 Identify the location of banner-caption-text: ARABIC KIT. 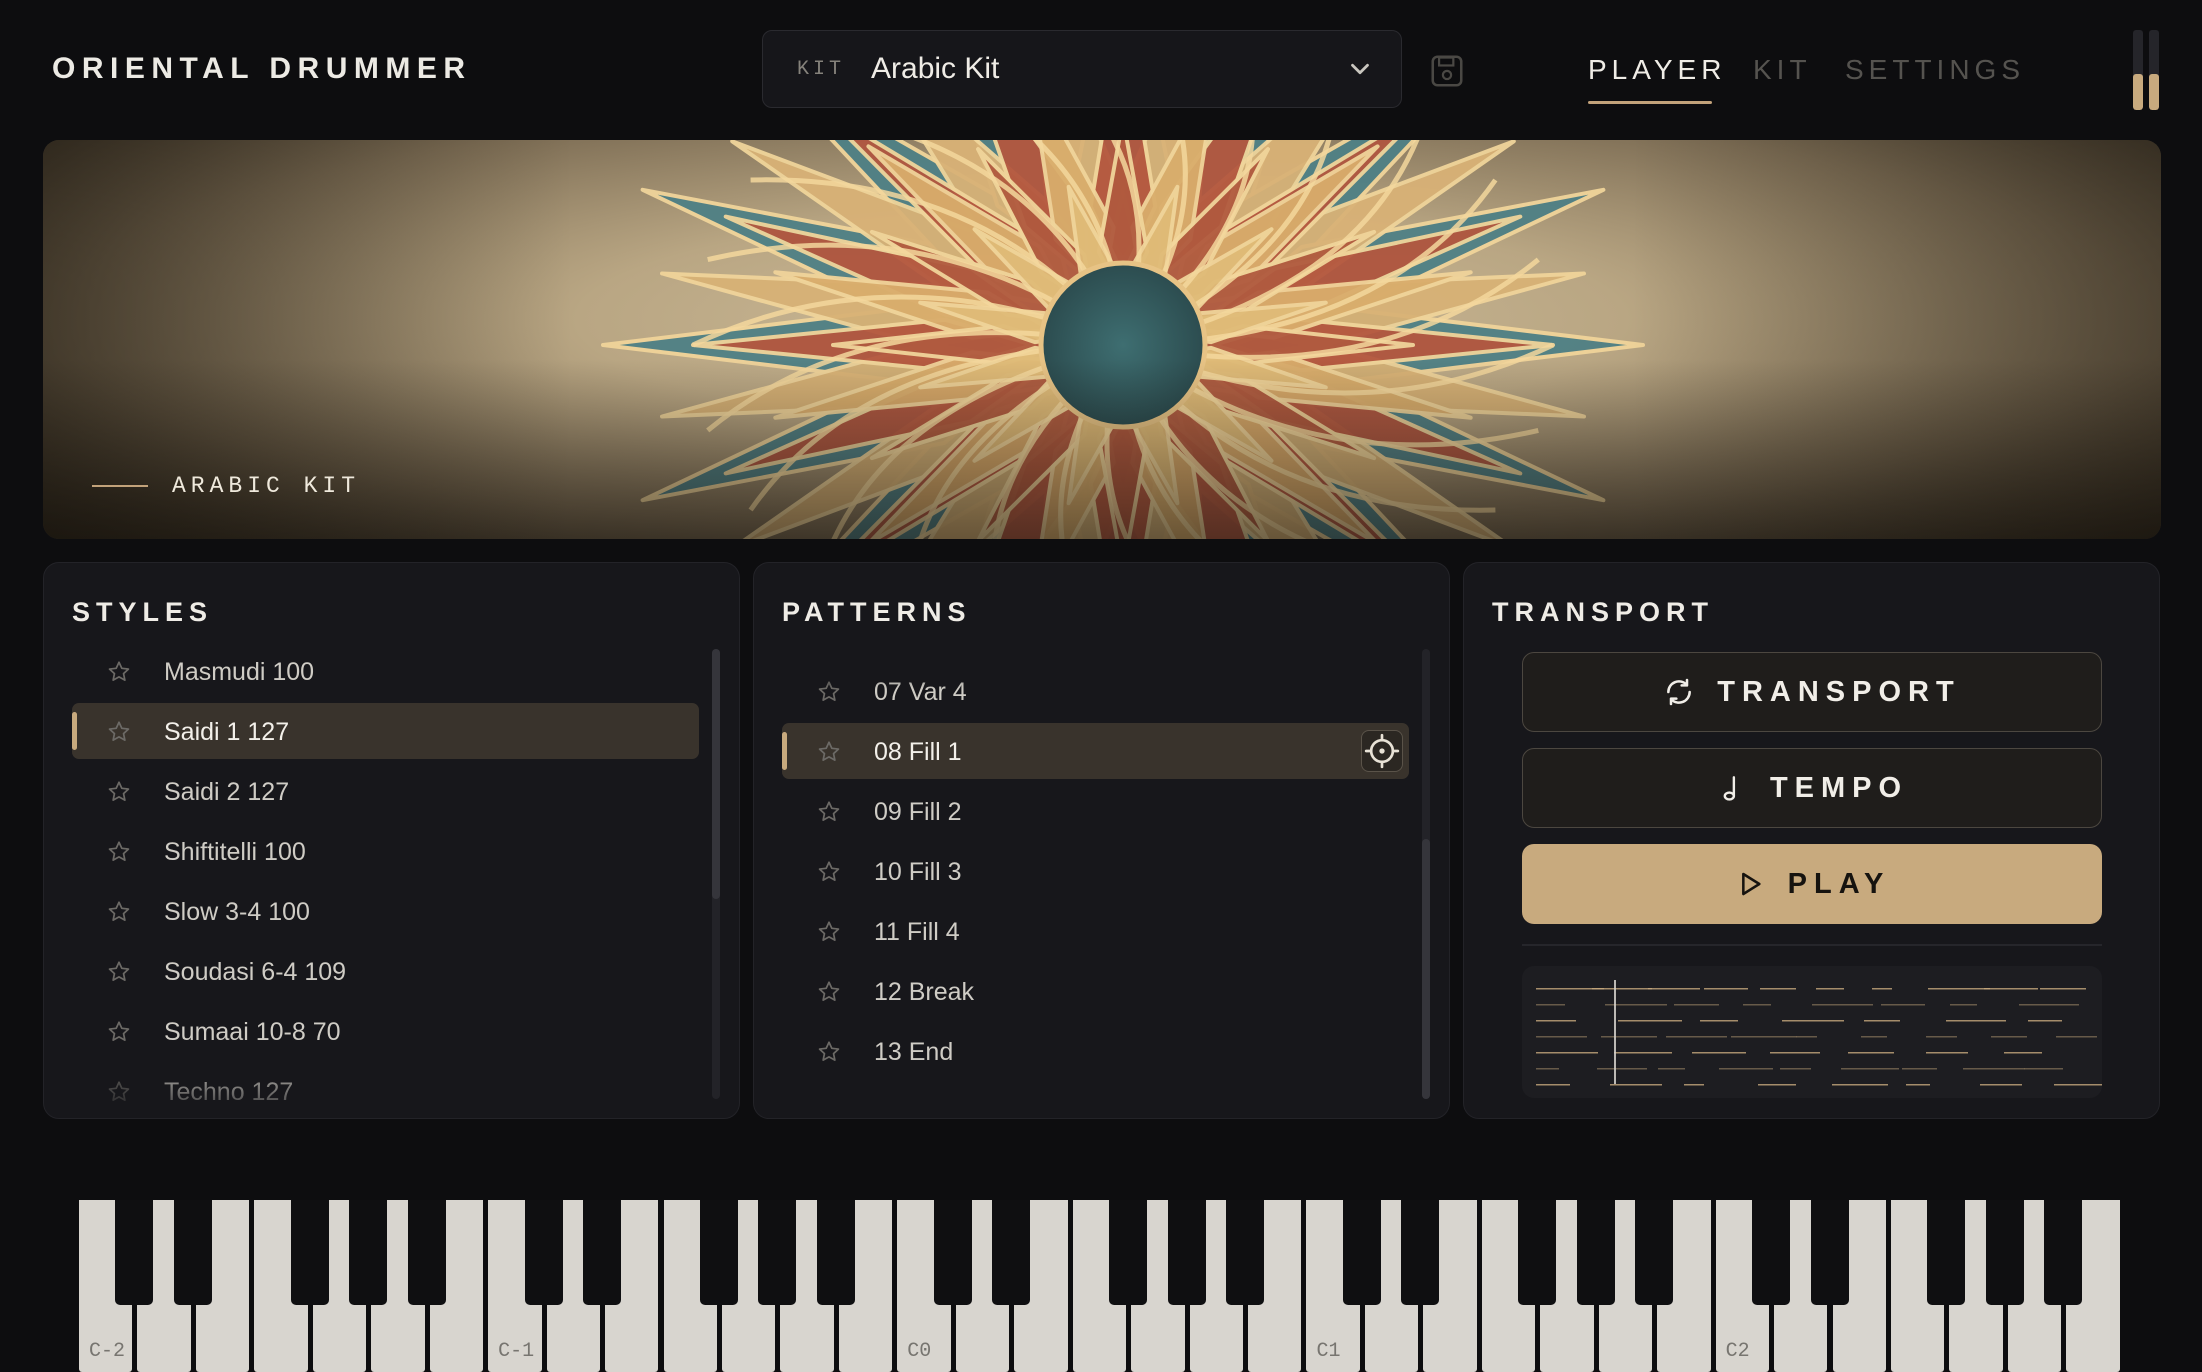
(266, 486).